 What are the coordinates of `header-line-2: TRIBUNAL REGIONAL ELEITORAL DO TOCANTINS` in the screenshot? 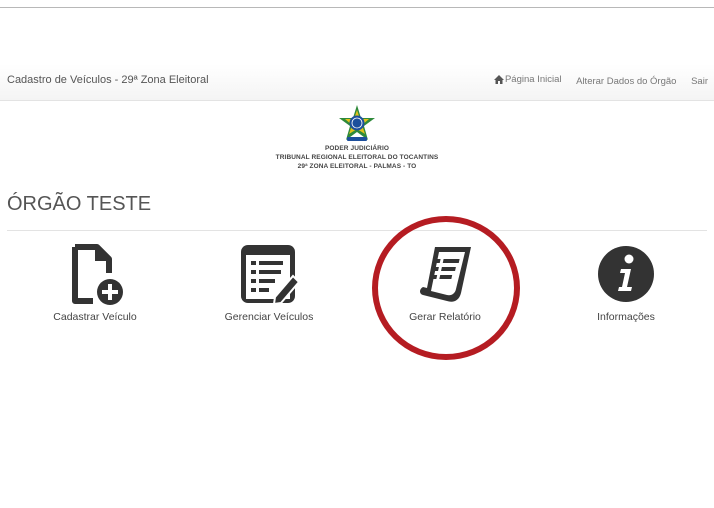 It's located at (357, 157).